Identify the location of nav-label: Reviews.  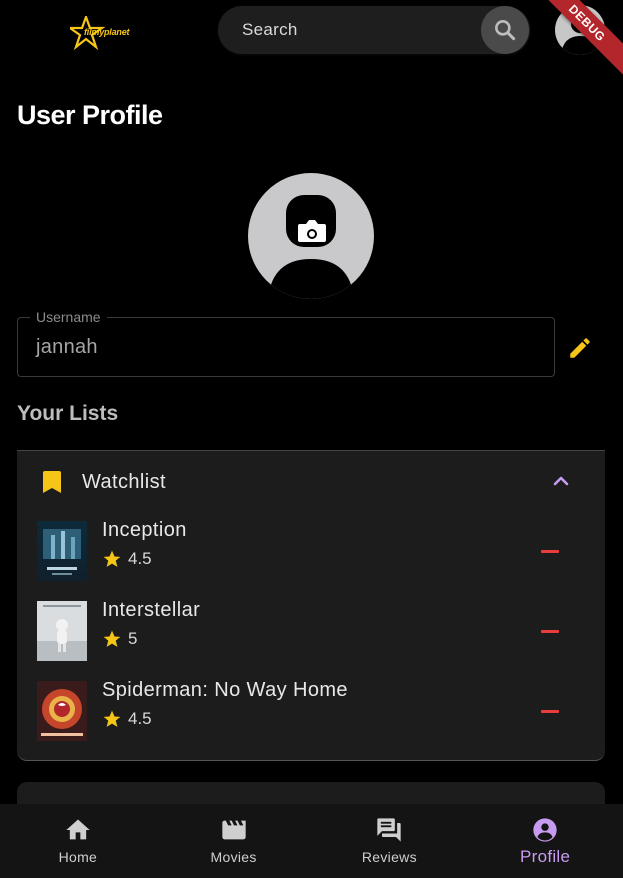
(389, 857).